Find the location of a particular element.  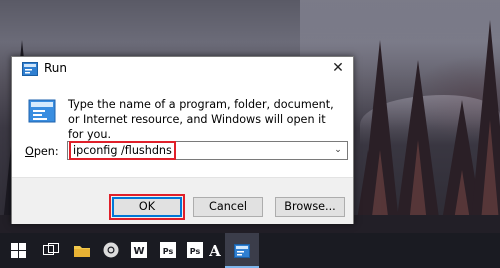

open-input-value: ipconfig /flushdns is located at coordinates (122, 150).